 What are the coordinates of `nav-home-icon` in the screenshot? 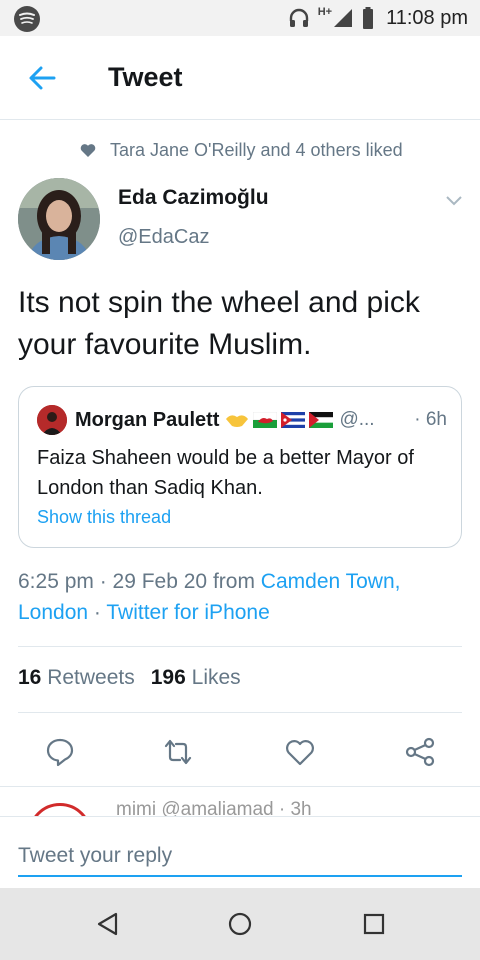 It's located at (240, 924).